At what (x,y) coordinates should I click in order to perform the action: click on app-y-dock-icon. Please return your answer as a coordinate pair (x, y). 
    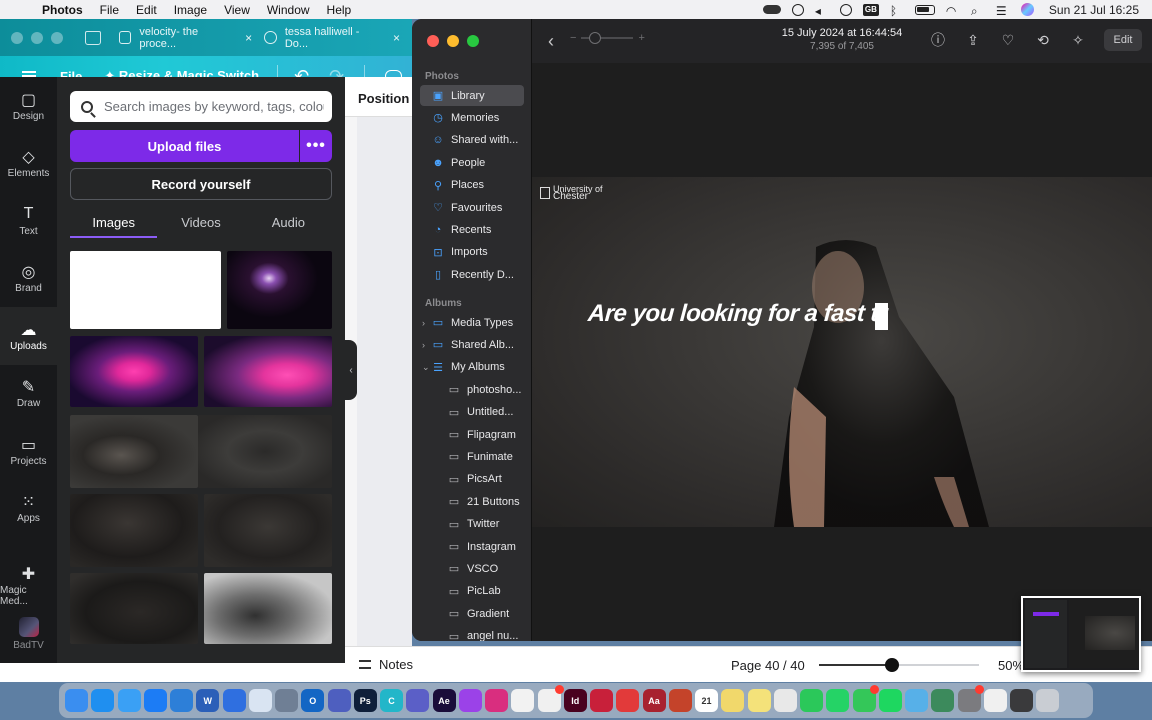
    Looking at the image, I should click on (943, 700).